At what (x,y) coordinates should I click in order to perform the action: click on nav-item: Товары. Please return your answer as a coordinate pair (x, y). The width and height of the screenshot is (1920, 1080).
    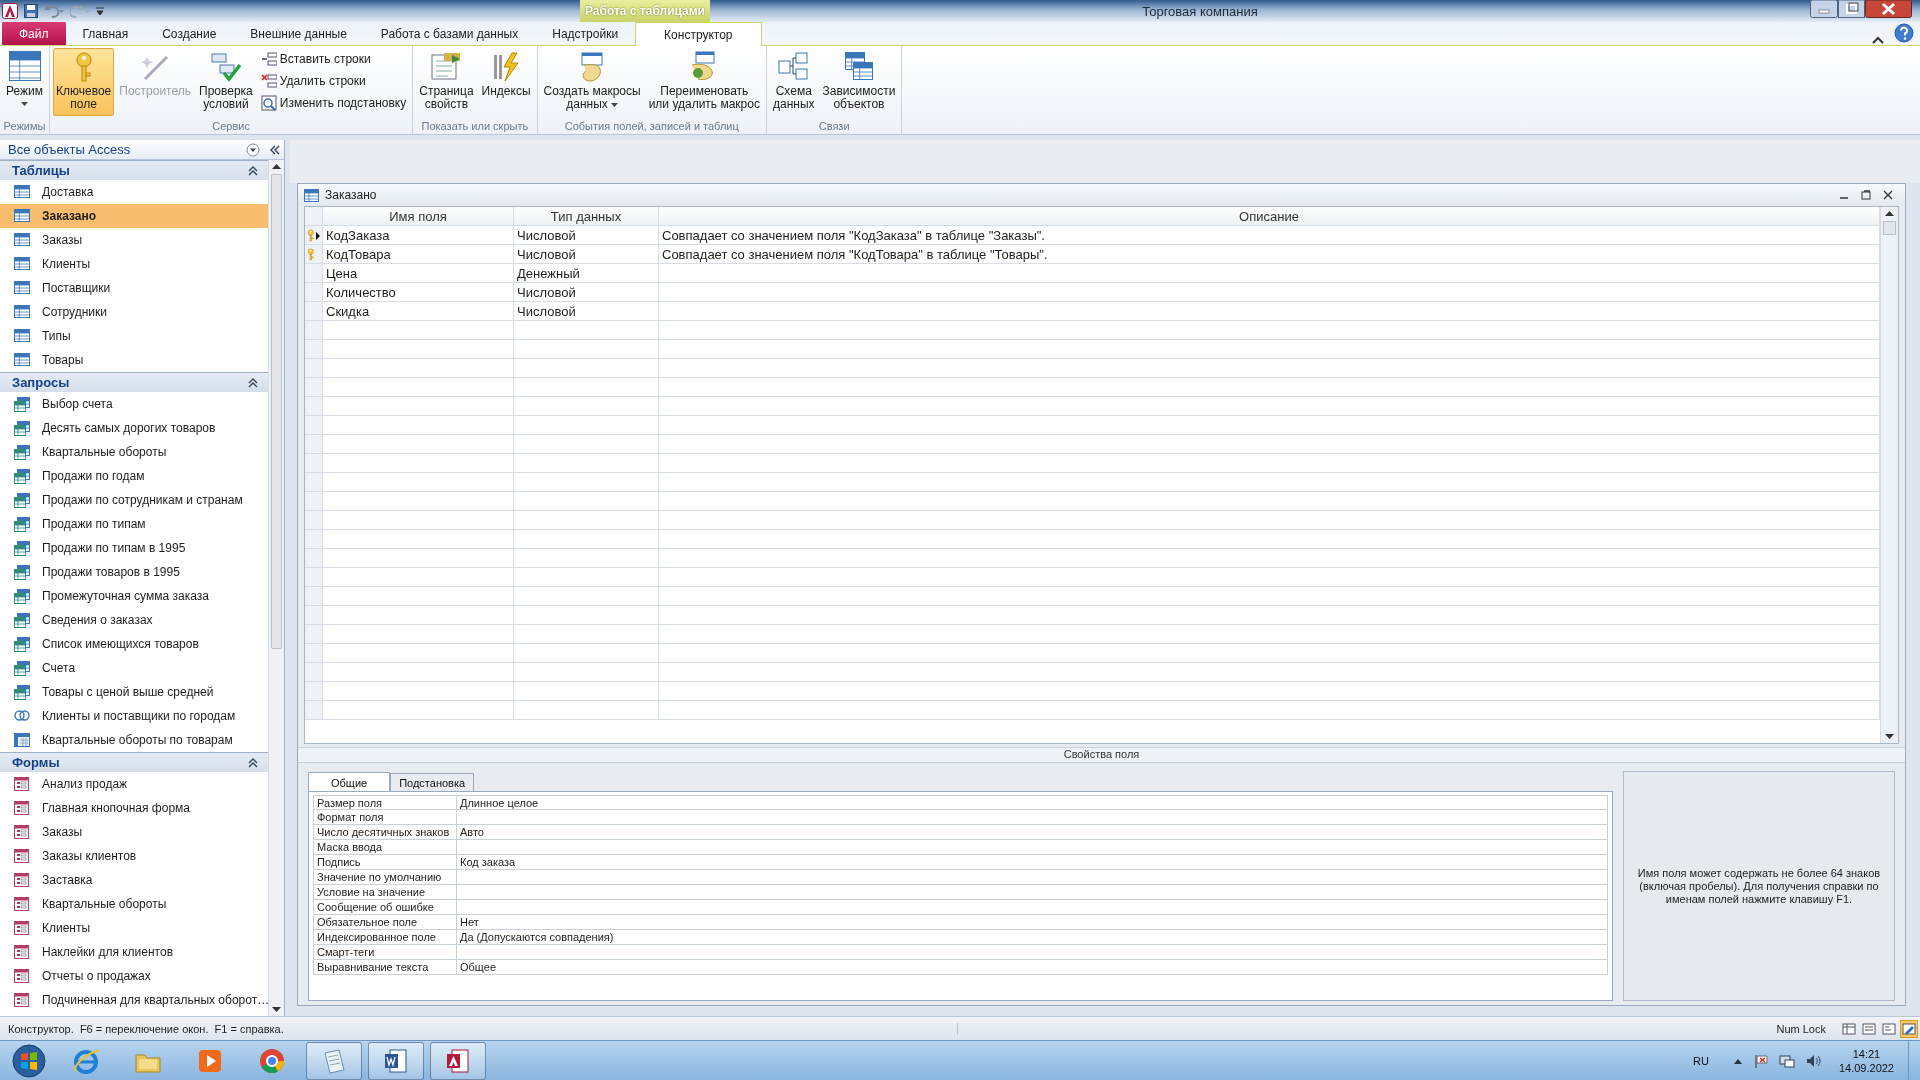
    Looking at the image, I should click on (134, 360).